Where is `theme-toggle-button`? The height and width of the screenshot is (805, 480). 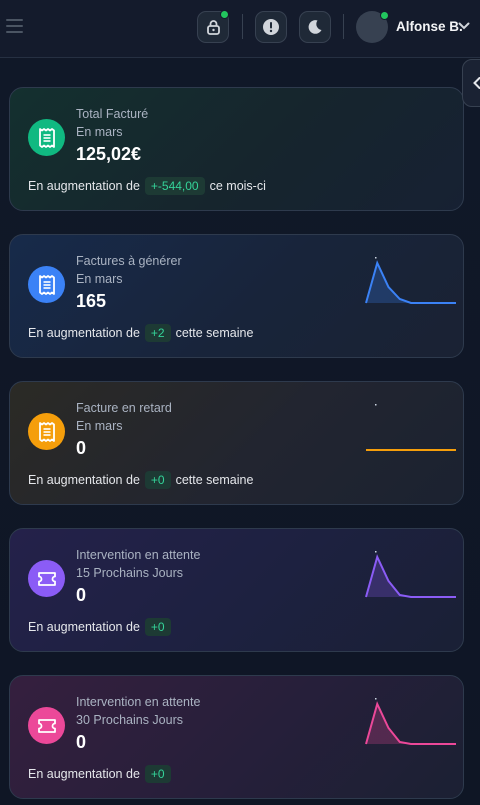
theme-toggle-button is located at coordinates (315, 27).